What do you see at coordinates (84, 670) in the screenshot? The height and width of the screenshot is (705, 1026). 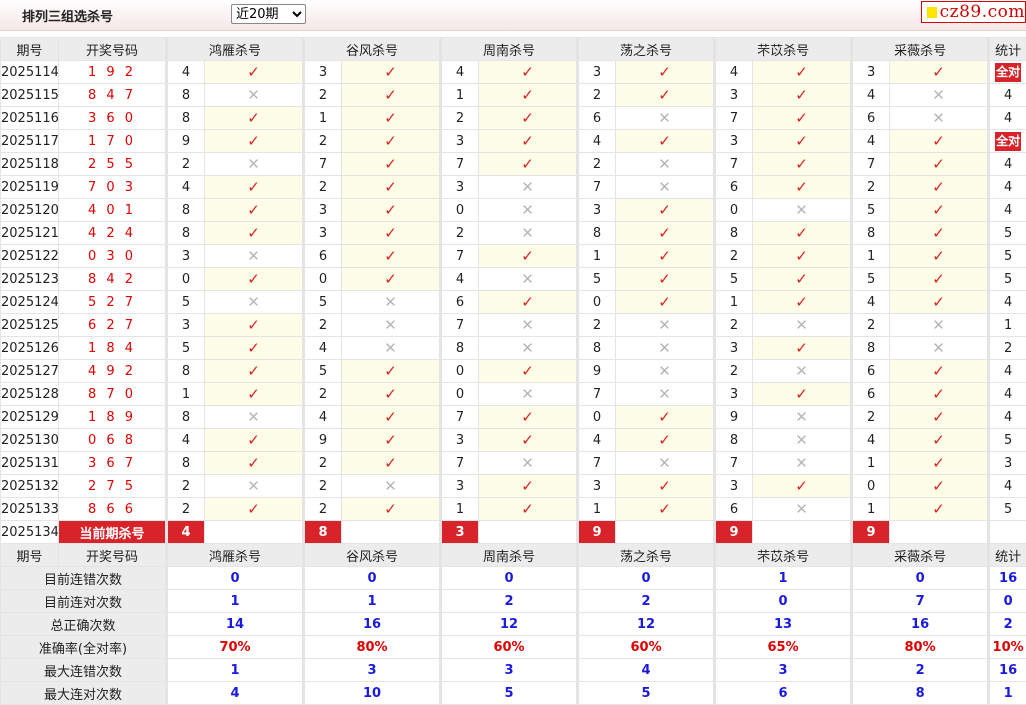 I see `summary-label: 最大连错次数` at bounding box center [84, 670].